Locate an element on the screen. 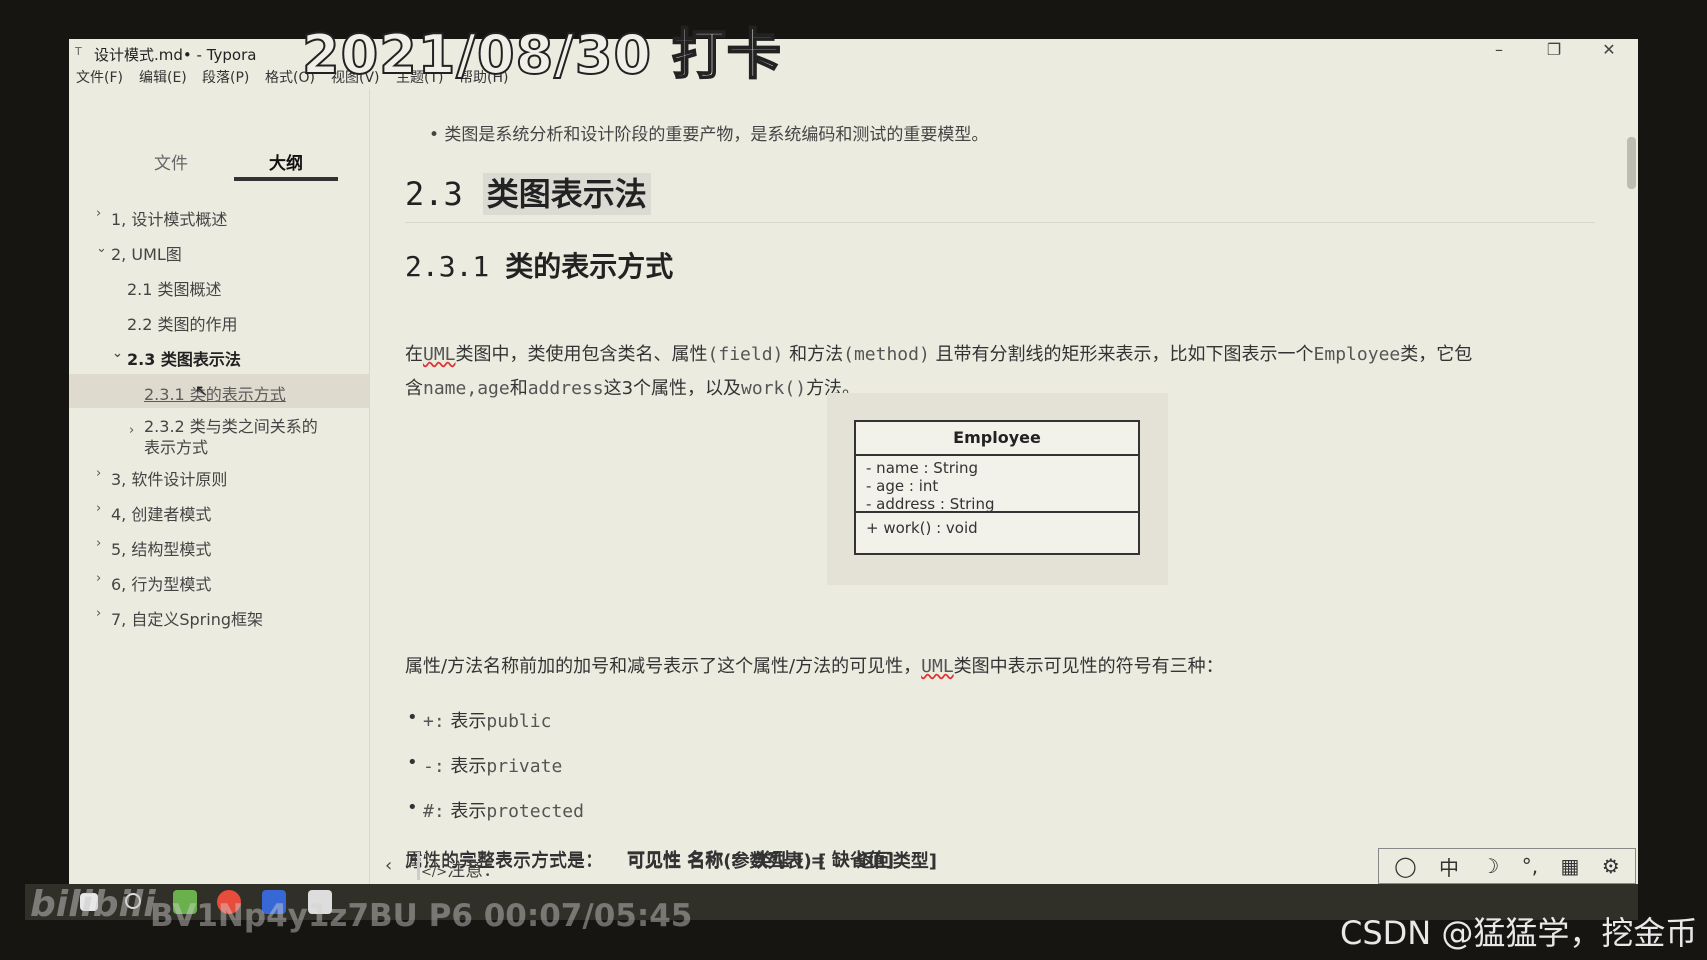  heading-3: 2.3.1 类的表示方式 is located at coordinates (539, 266).